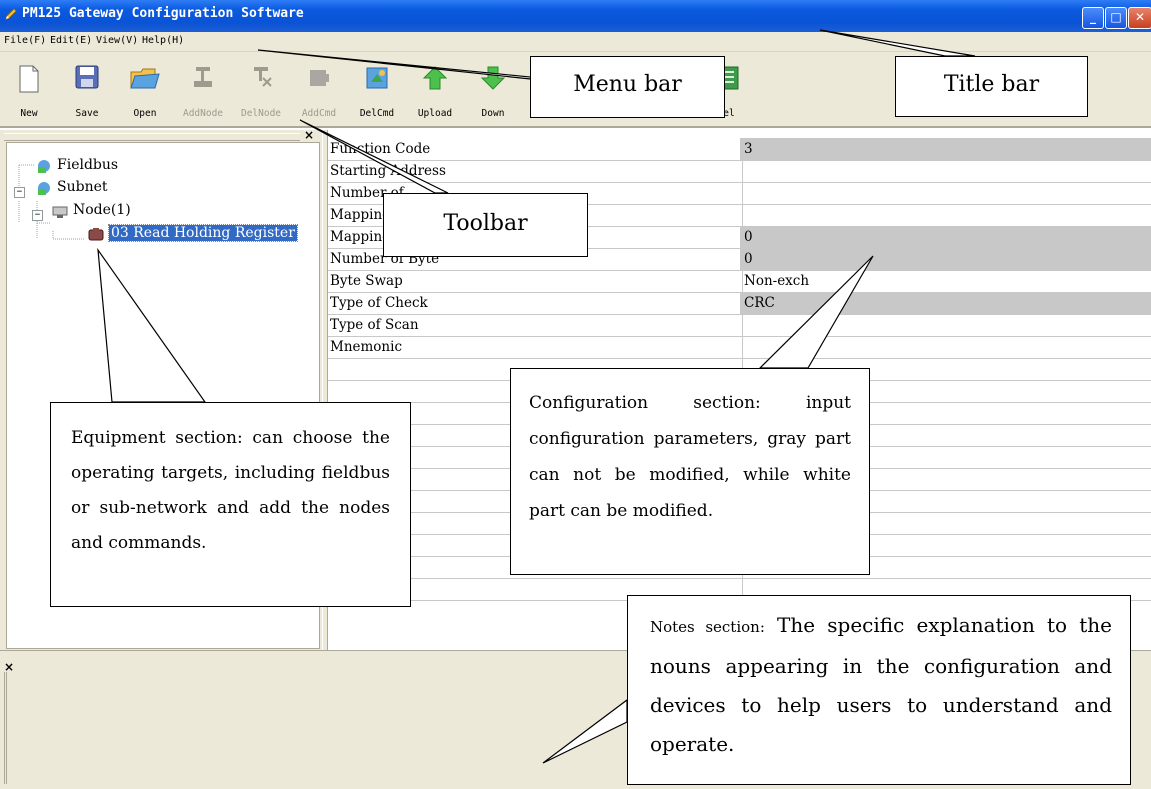 This screenshot has width=1151, height=789. Describe the element at coordinates (309, 135) in the screenshot. I see `close-panel-icon: ×` at that location.